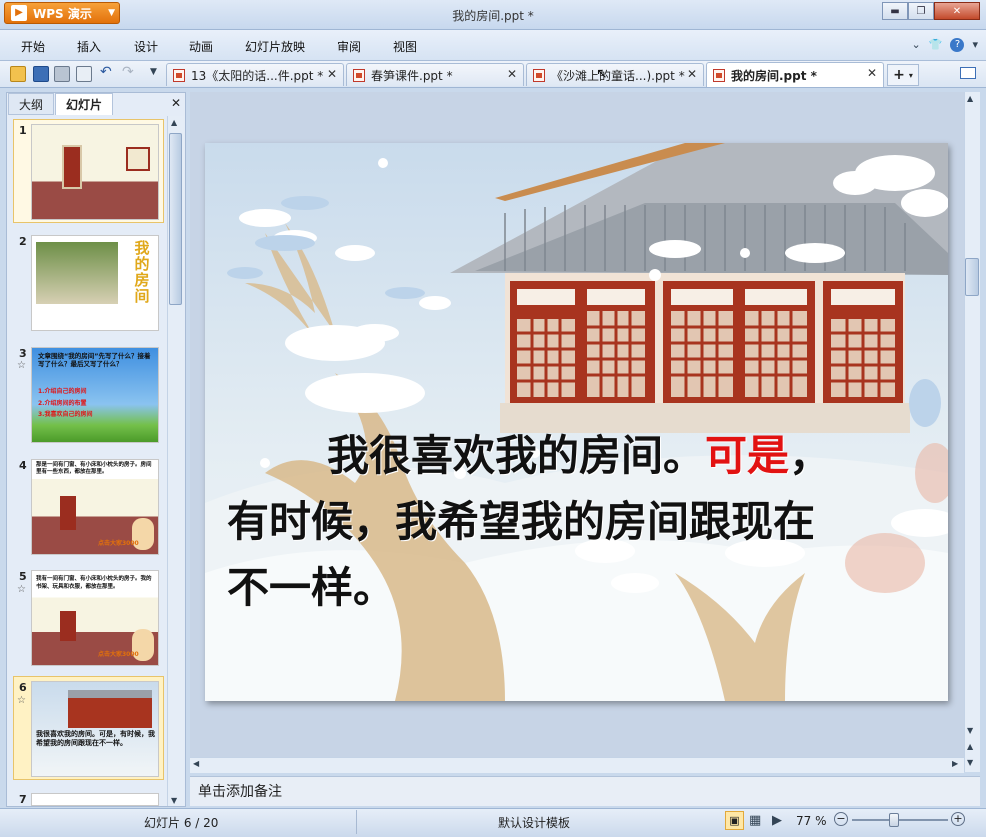 The width and height of the screenshot is (986, 837). What do you see at coordinates (811, 821) in the screenshot?
I see `zoom-level: 77 %` at bounding box center [811, 821].